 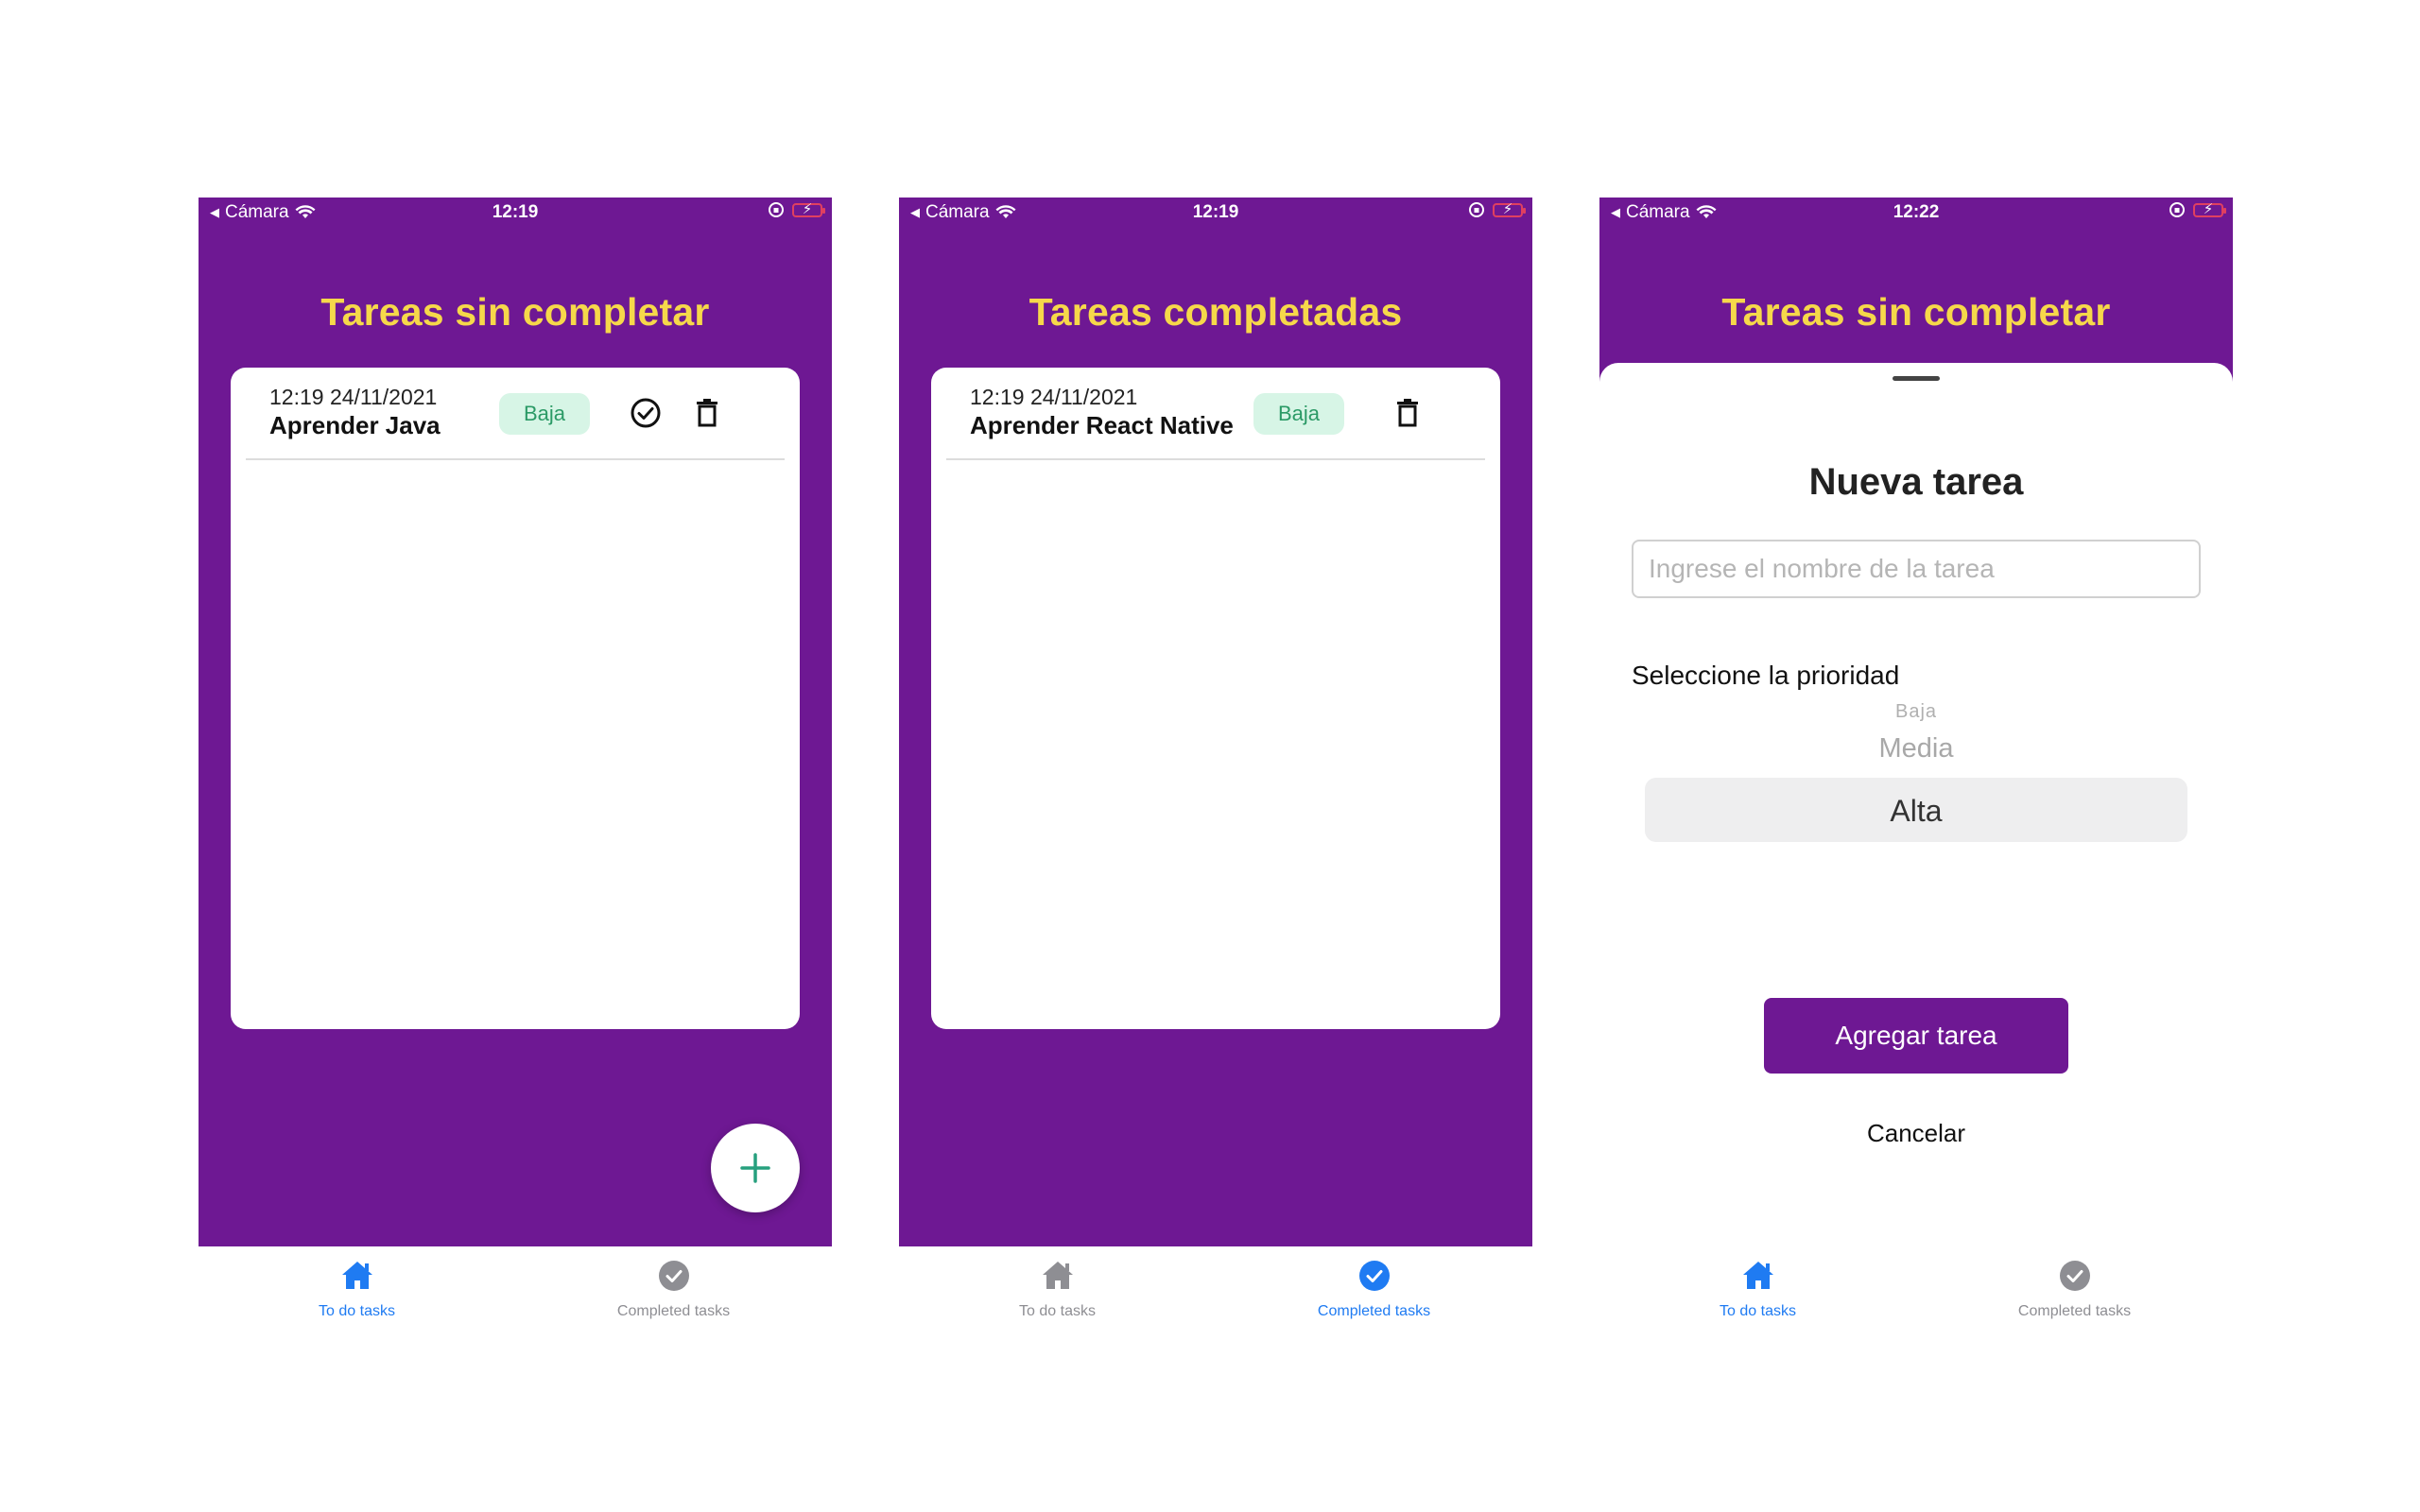 I want to click on task-row: 12:19 24/11/2021 Aprender Java Baja, so click(x=515, y=414).